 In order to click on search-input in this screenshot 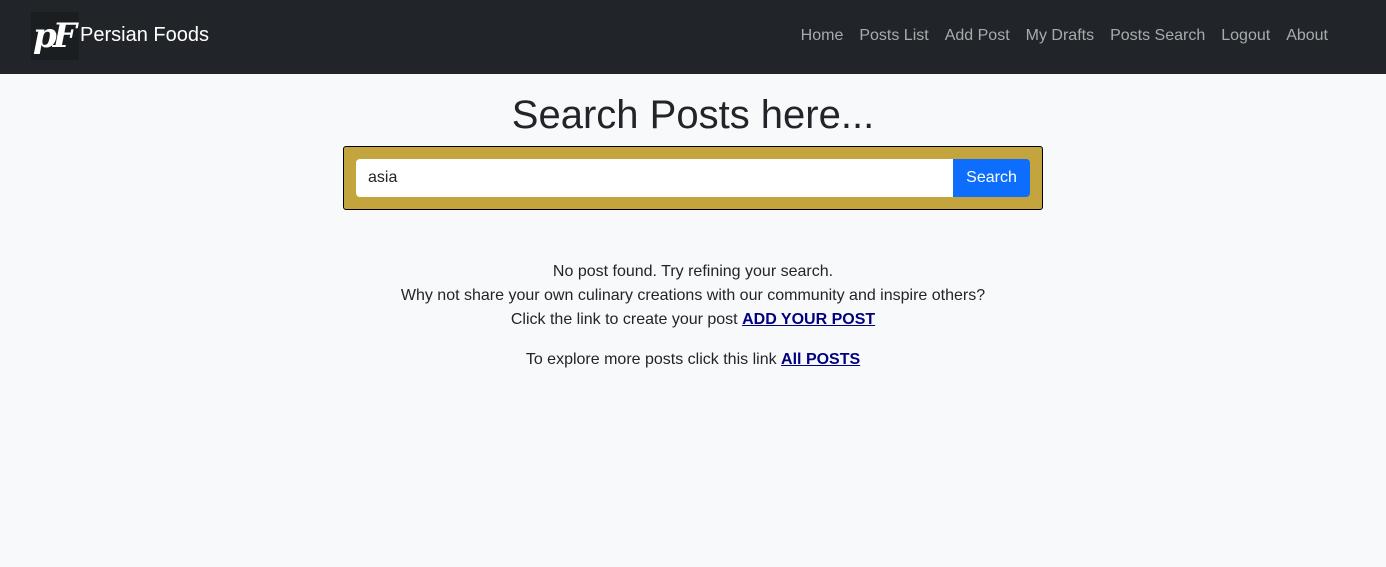, I will do `click(654, 178)`.